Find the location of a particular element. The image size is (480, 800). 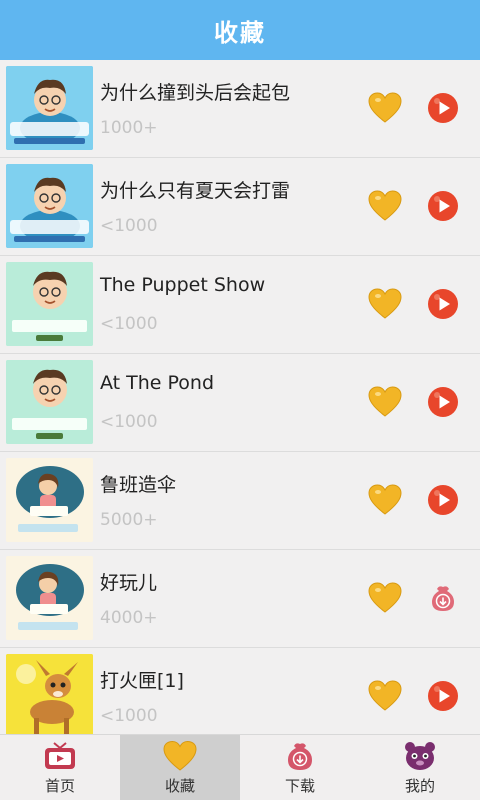

item-play-count: 1000+ is located at coordinates (129, 128).